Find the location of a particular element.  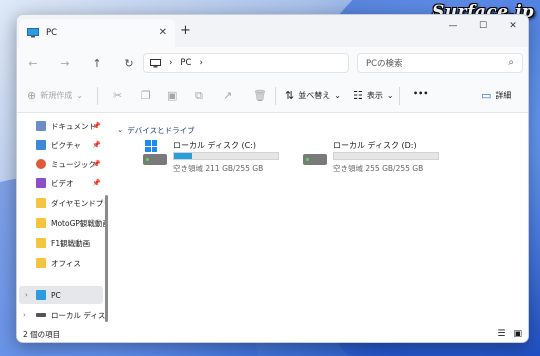

item-count: 2 個の項目 is located at coordinates (42, 334).